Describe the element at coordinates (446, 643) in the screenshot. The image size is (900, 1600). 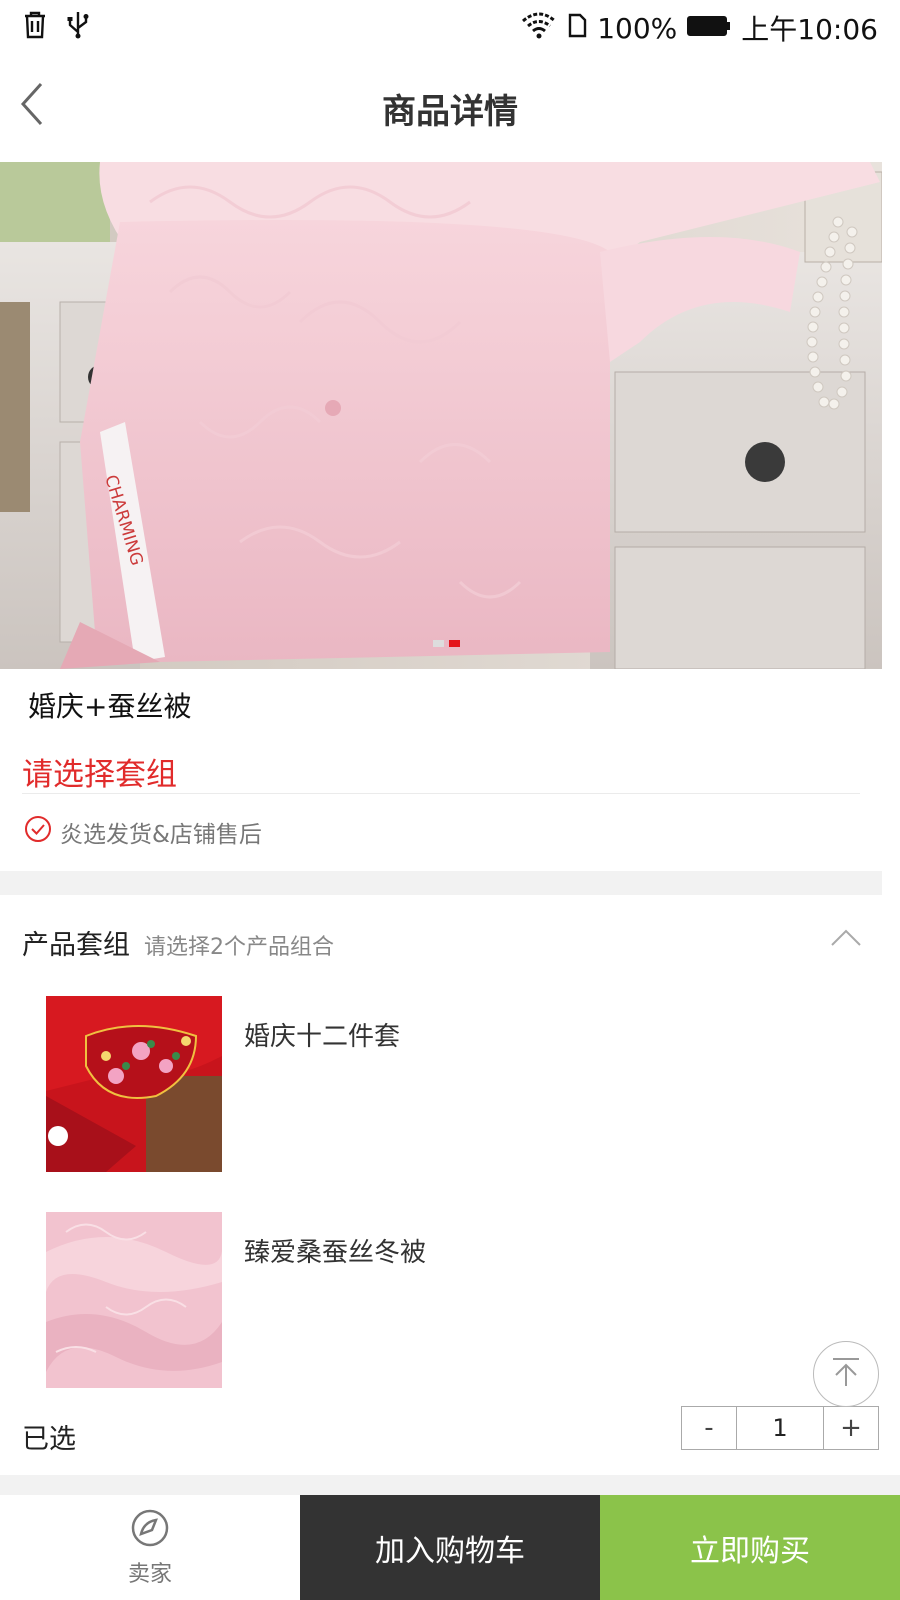
I see `carousel-indicator` at that location.